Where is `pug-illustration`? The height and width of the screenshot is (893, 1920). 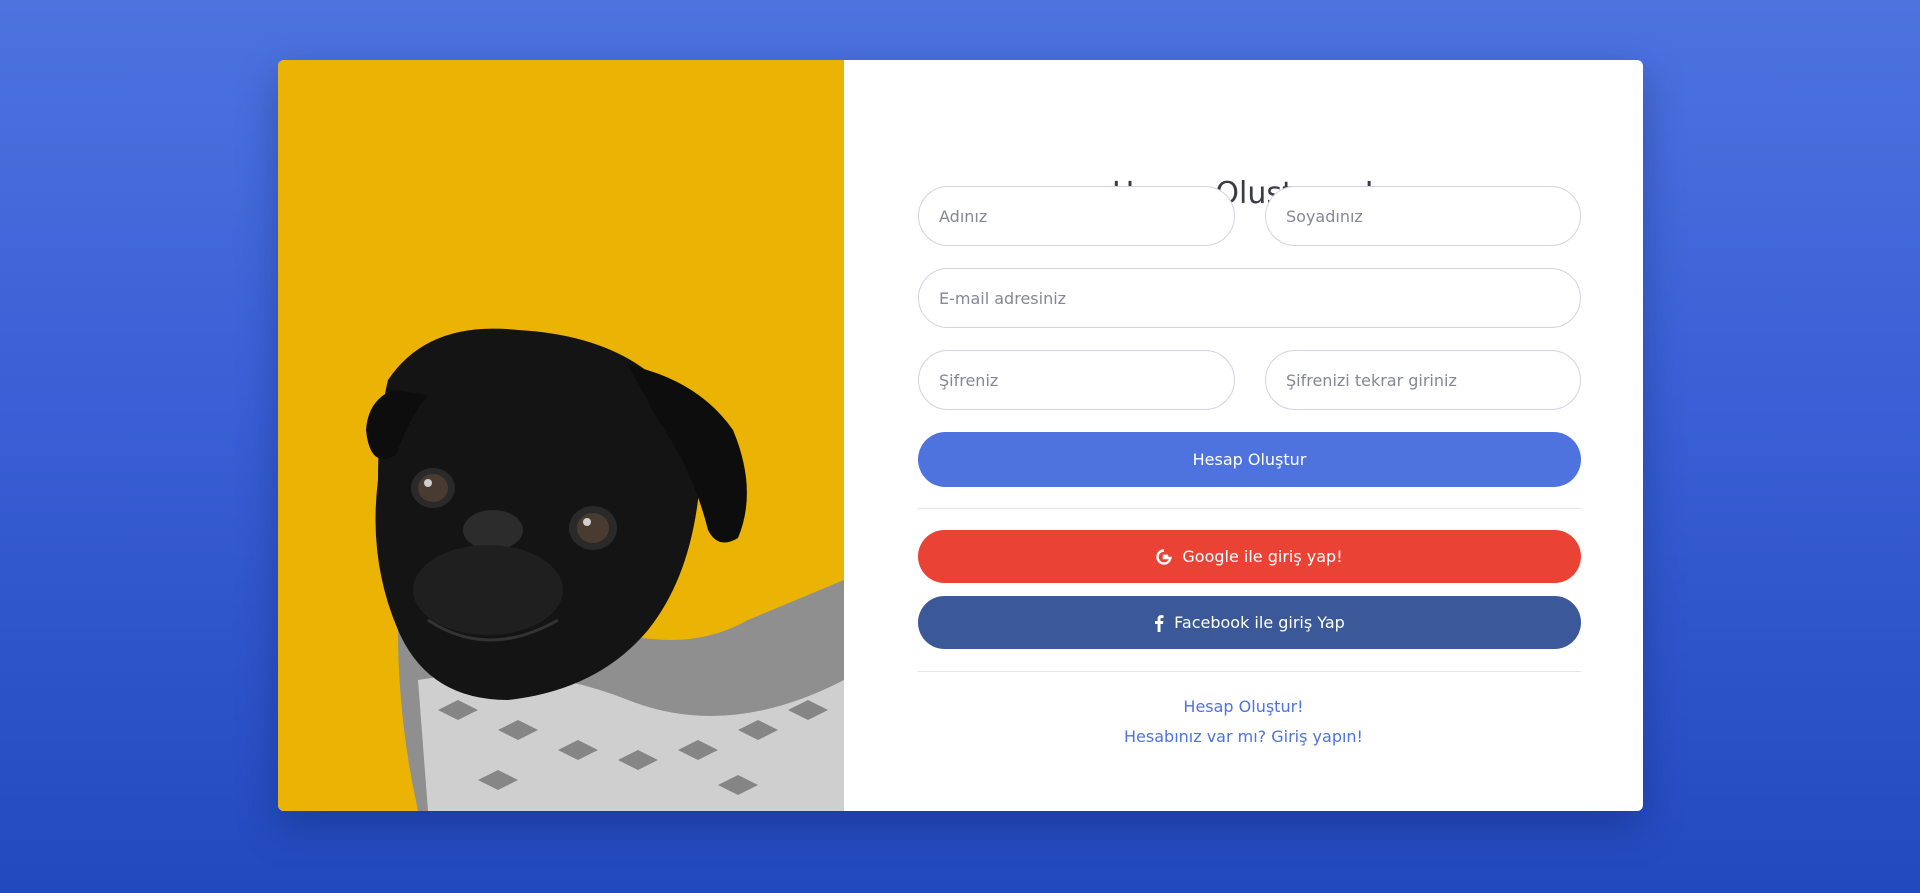
pug-illustration is located at coordinates (605, 569).